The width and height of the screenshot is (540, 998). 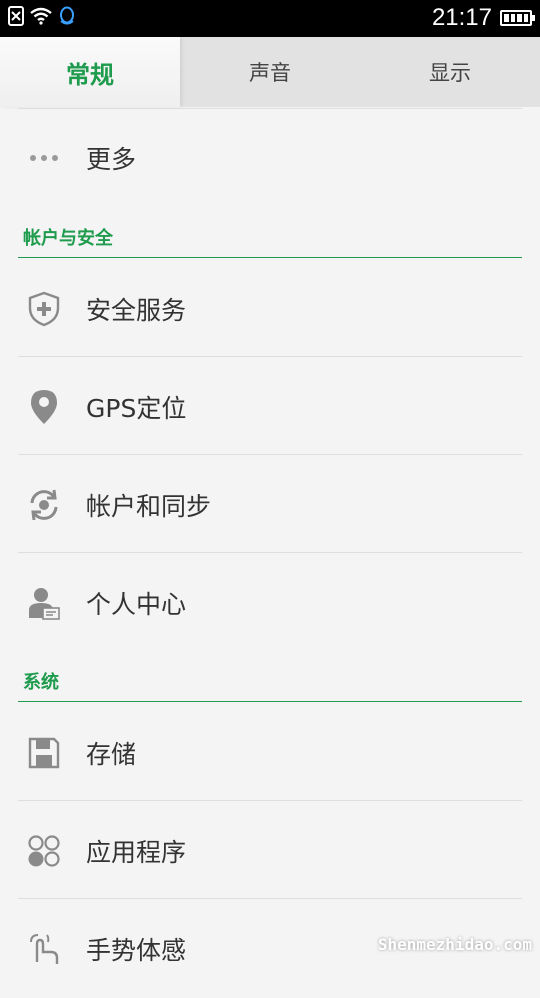 I want to click on section-header-system: 系统, so click(x=270, y=681).